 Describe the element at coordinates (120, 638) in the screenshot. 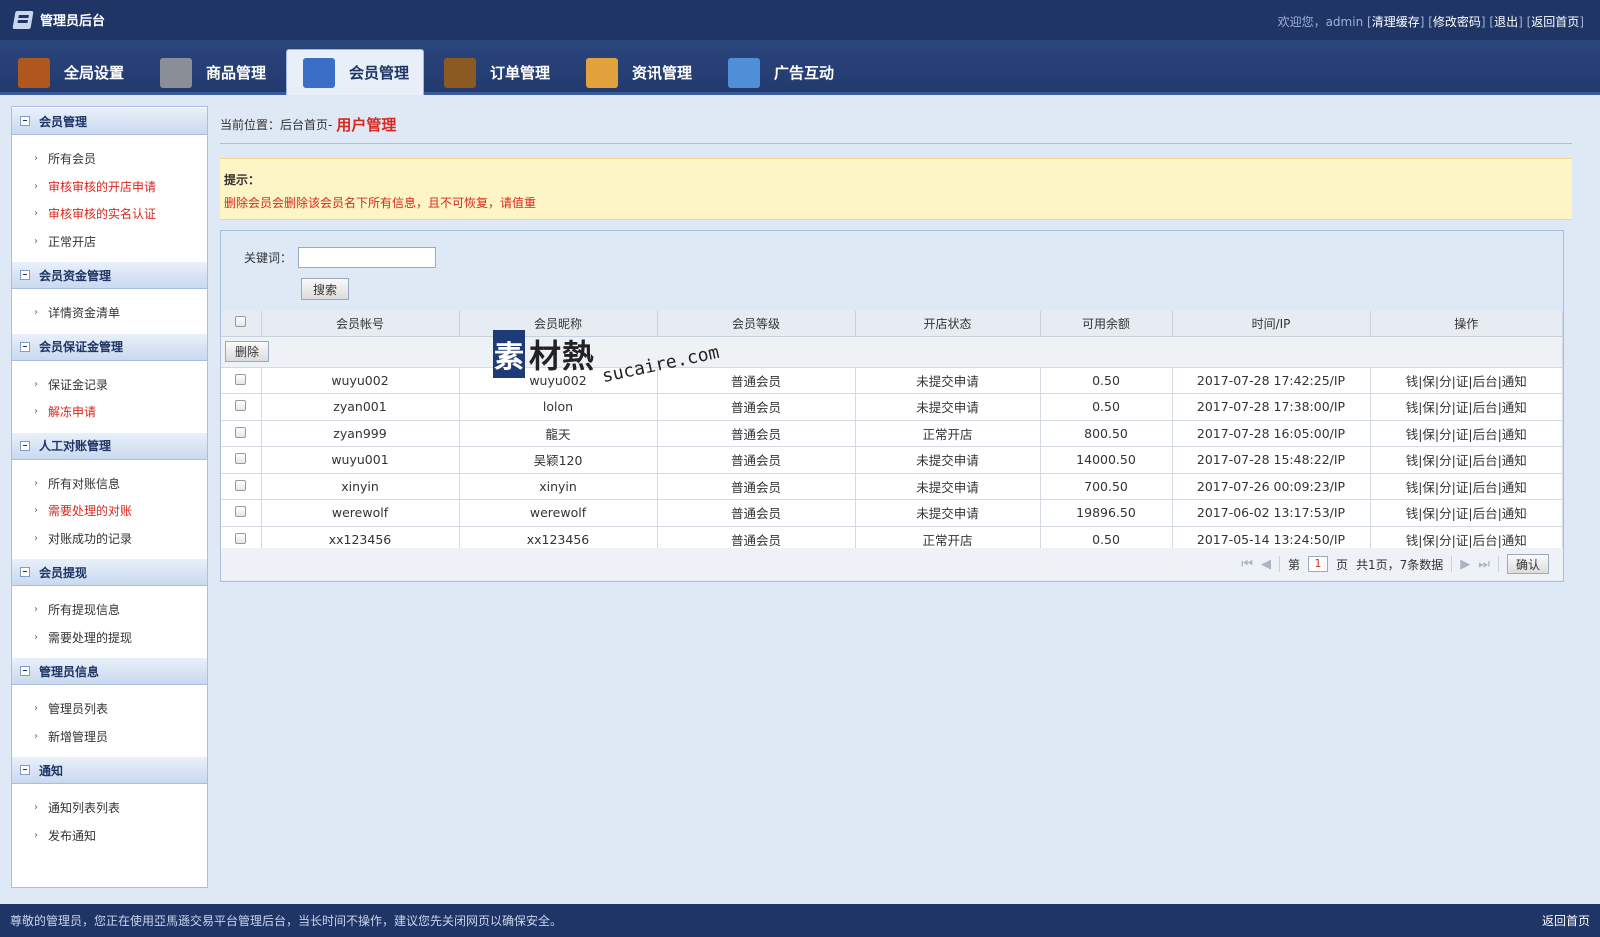

I see `sidebar-item-pending-withdrawals: › 需要处理的提现` at that location.